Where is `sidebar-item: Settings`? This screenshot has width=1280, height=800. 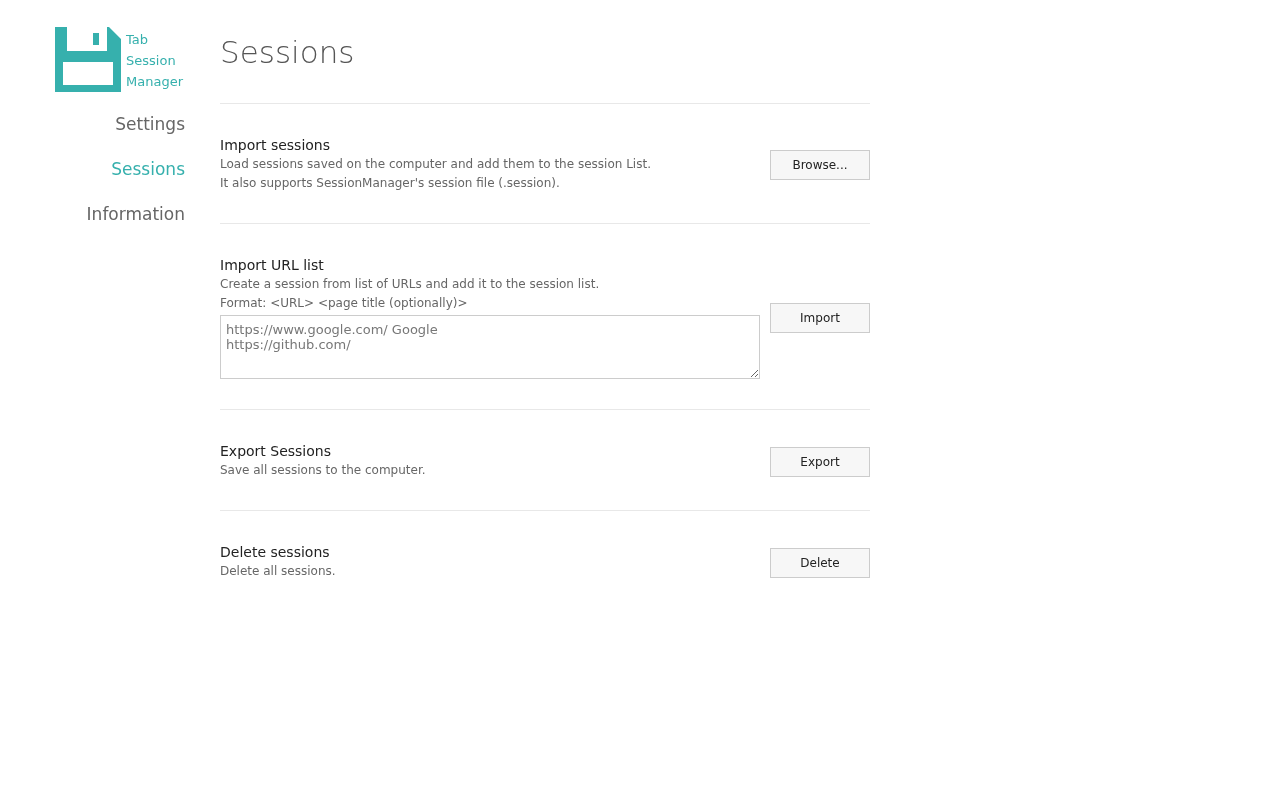 sidebar-item: Settings is located at coordinates (150, 124).